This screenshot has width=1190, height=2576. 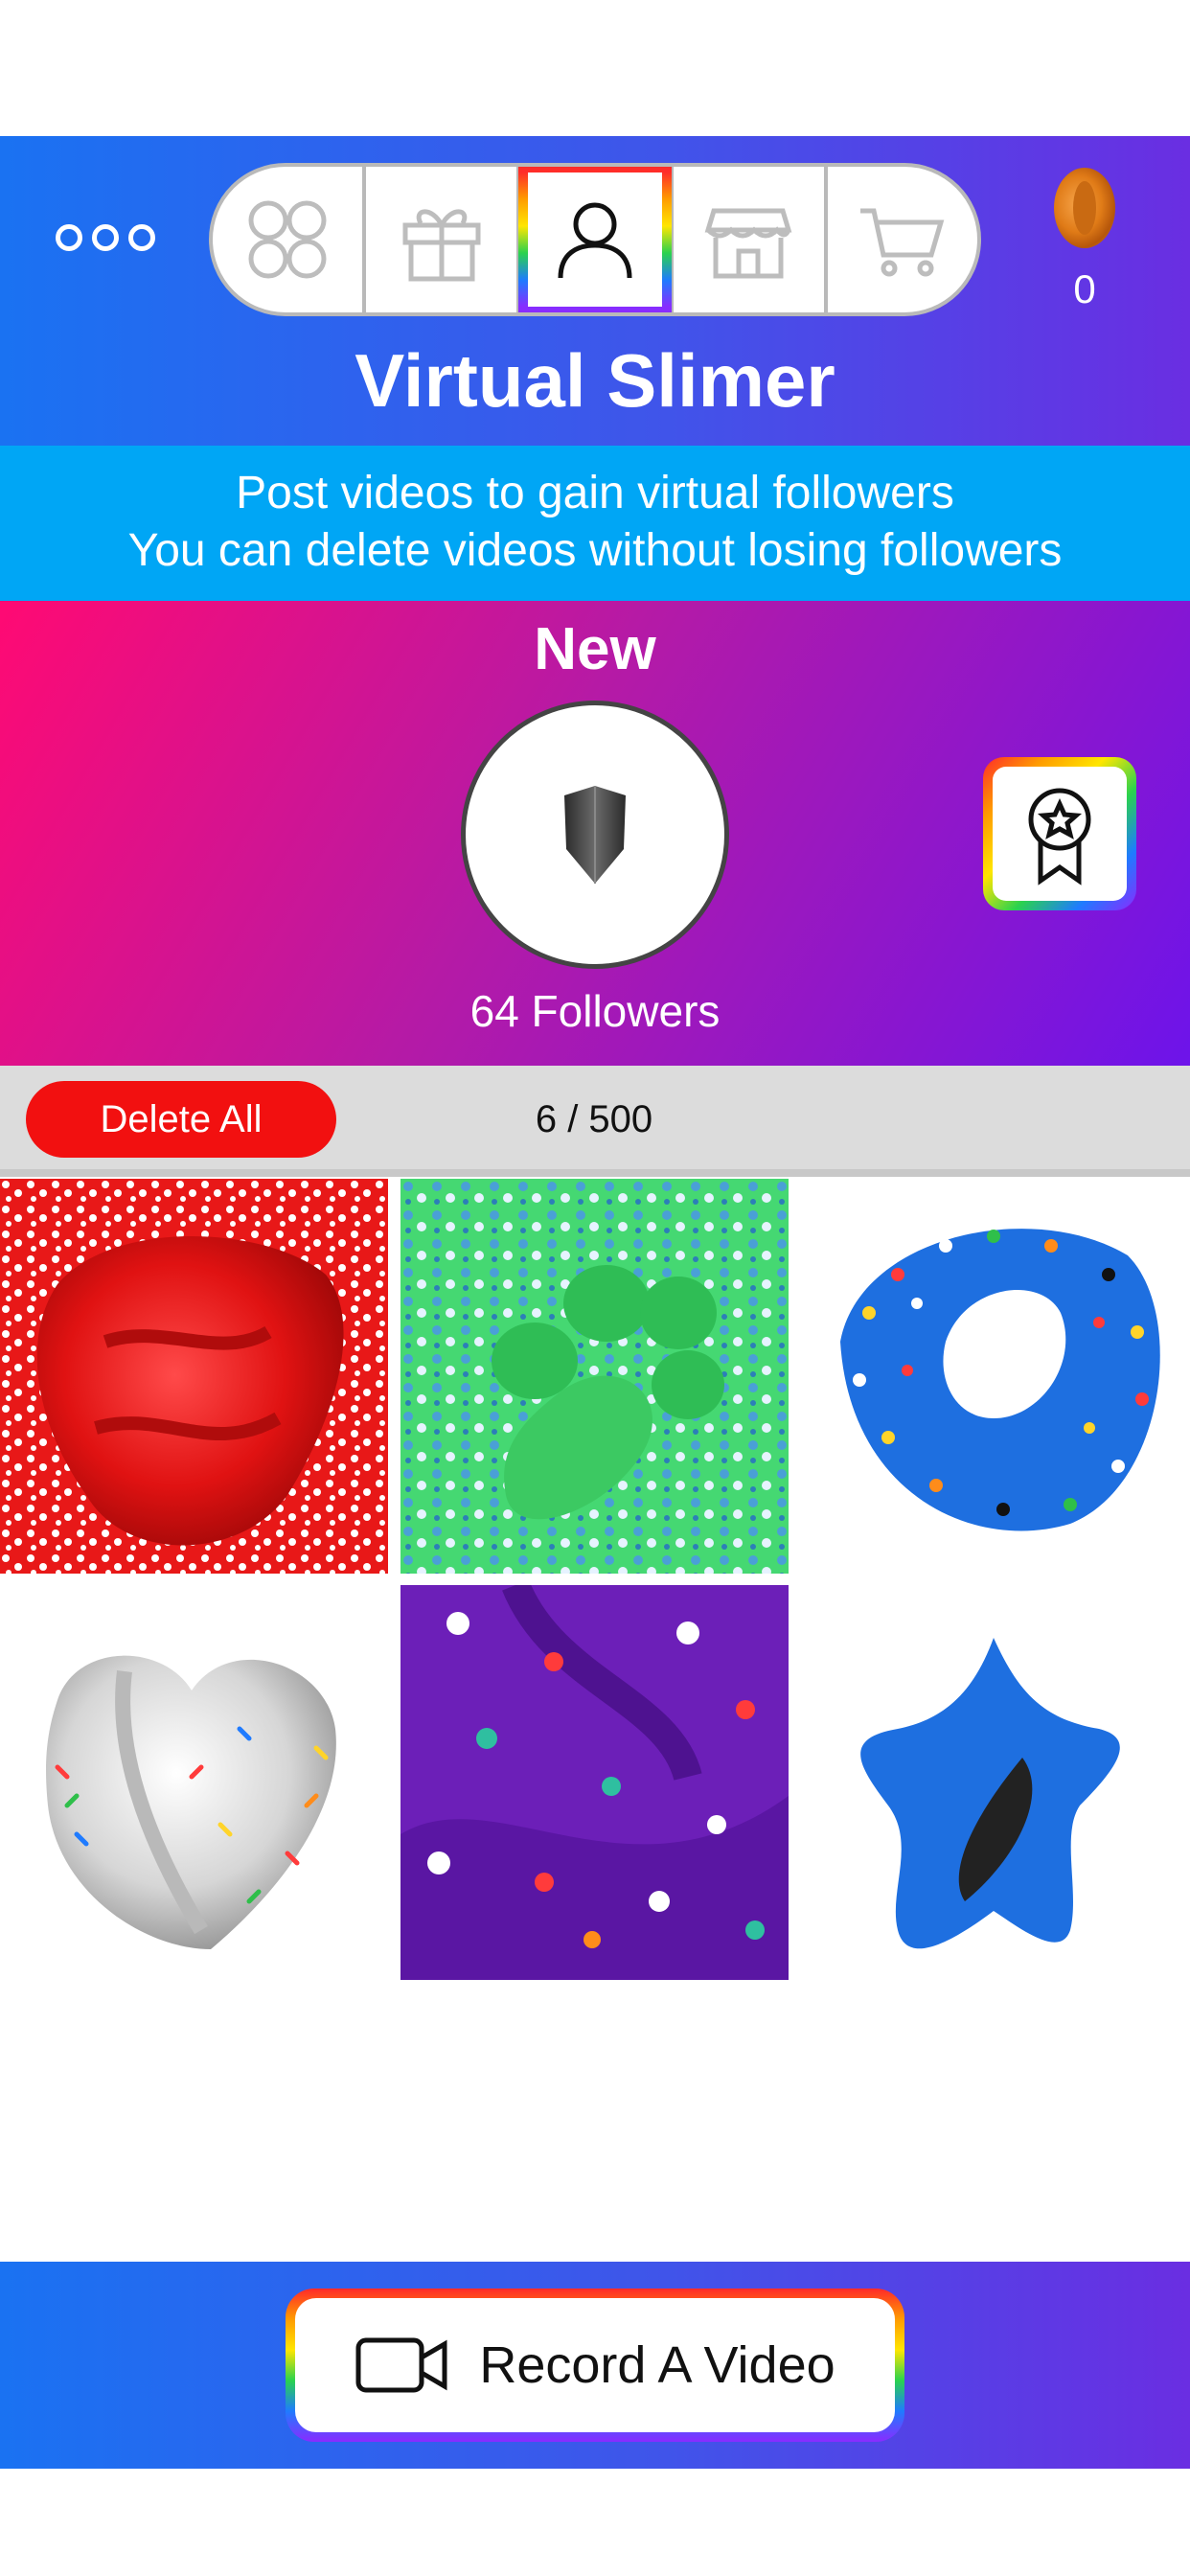 I want to click on tab-shop, so click(x=751, y=239).